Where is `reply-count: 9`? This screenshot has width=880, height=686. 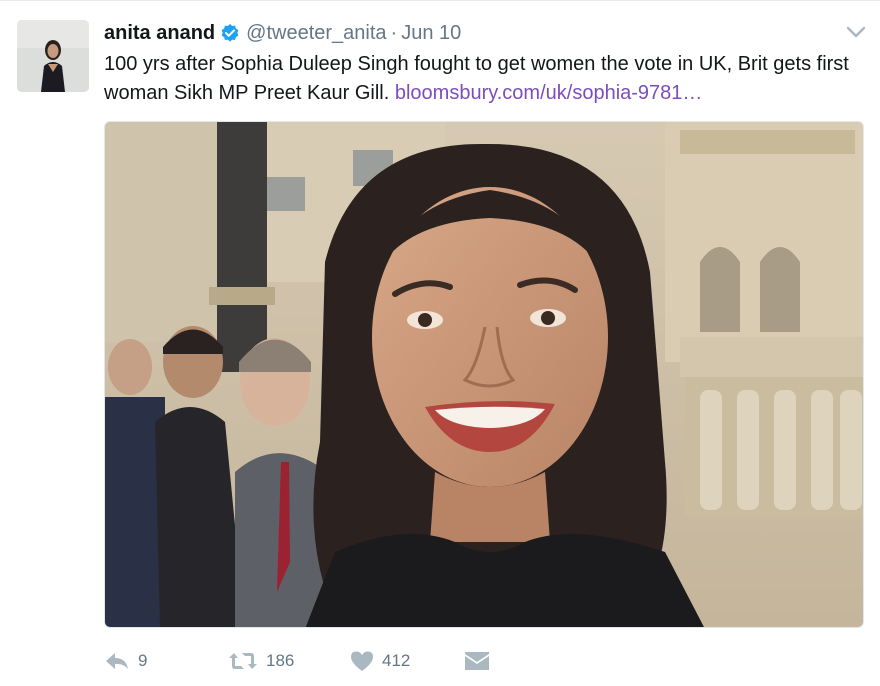 reply-count: 9 is located at coordinates (143, 660).